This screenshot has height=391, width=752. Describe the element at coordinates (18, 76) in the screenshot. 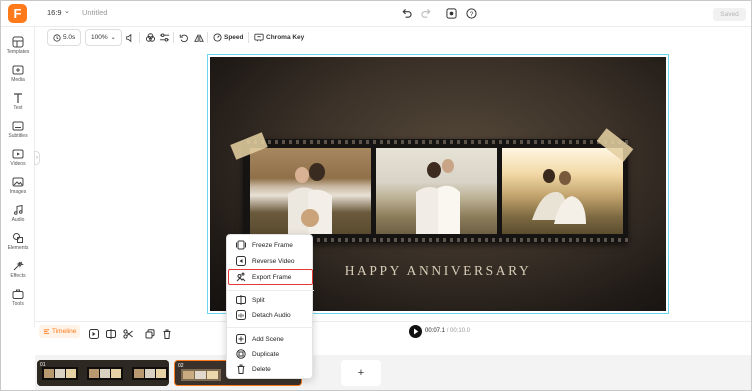

I see `sidebar-item-media: Media` at that location.